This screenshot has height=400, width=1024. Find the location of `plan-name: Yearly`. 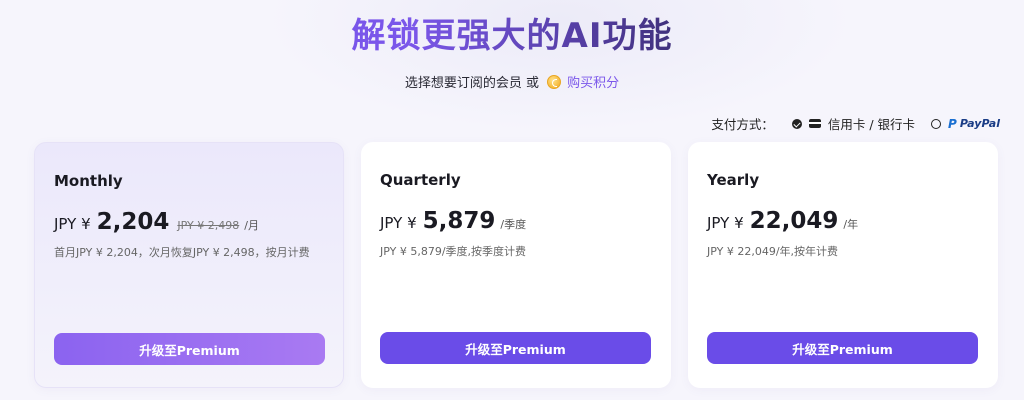

plan-name: Yearly is located at coordinates (733, 180).